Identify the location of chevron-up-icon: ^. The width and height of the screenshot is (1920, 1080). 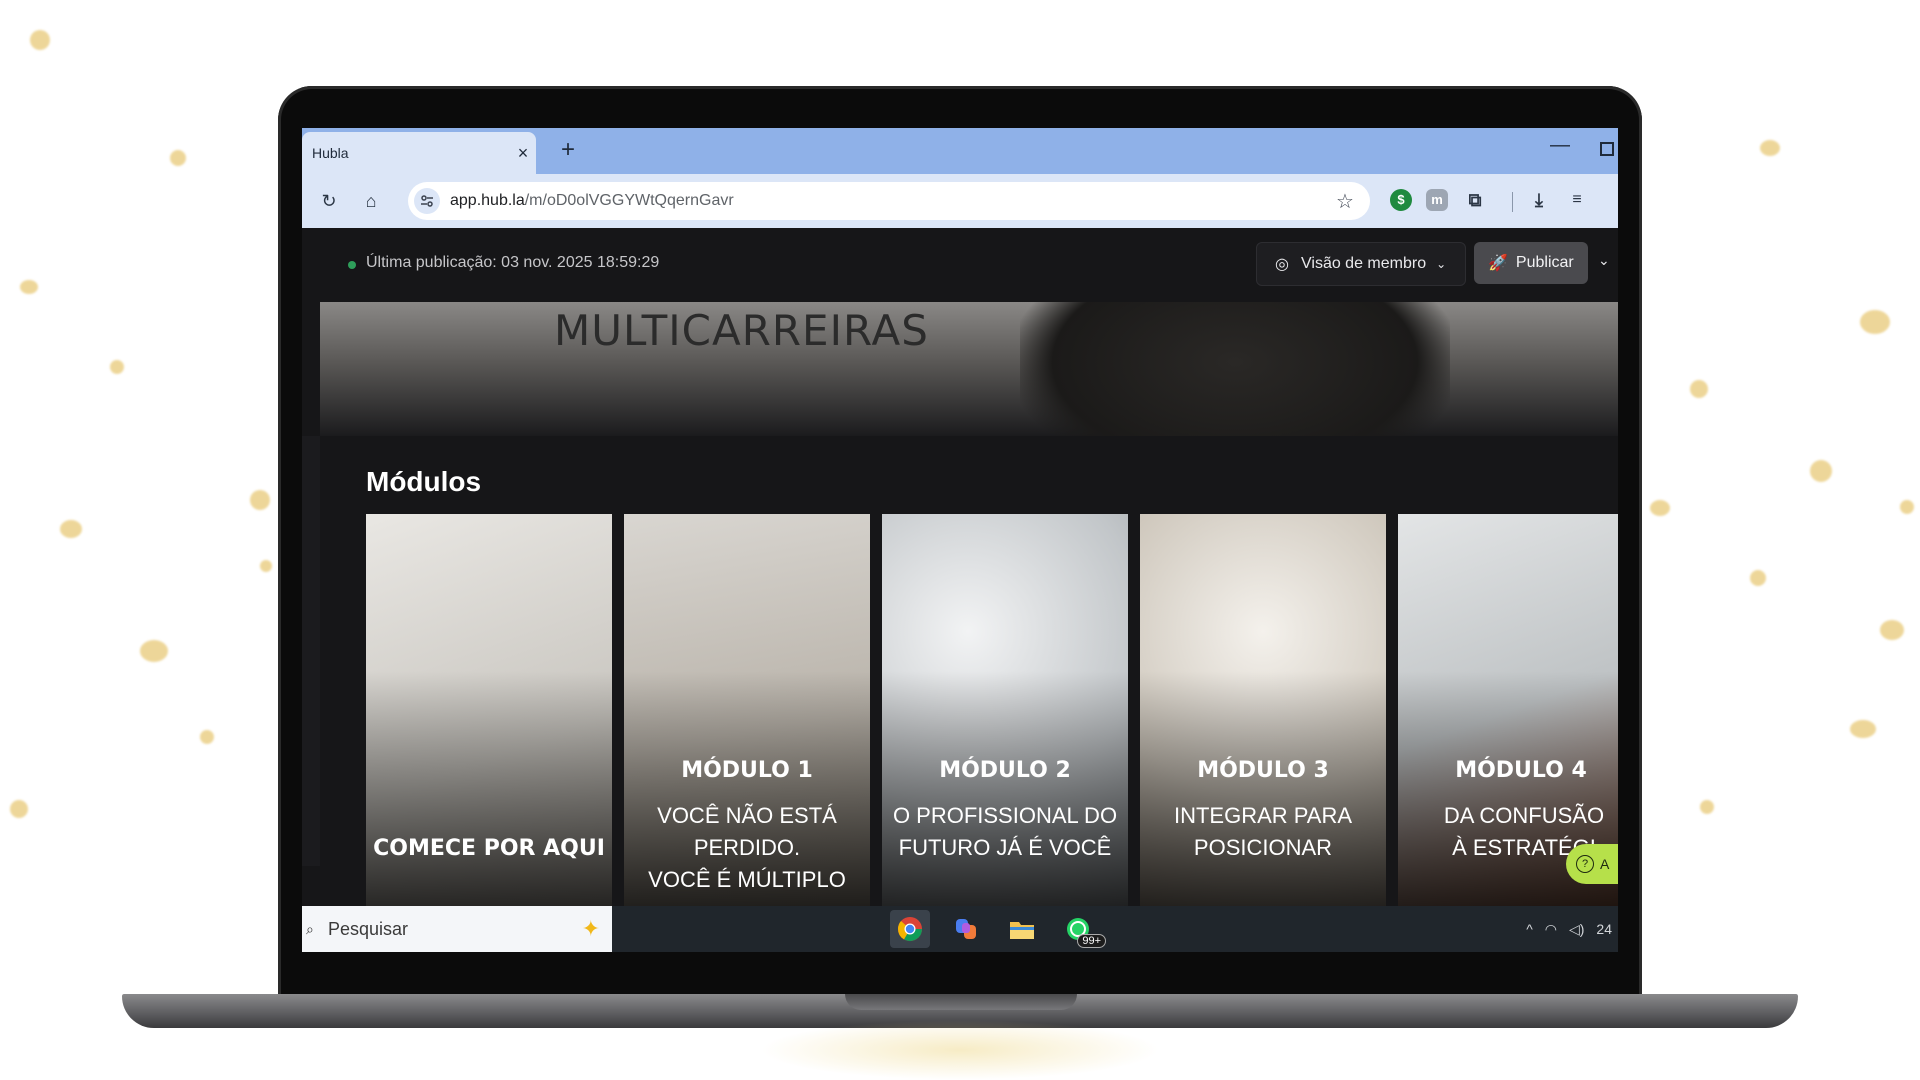
(1529, 929).